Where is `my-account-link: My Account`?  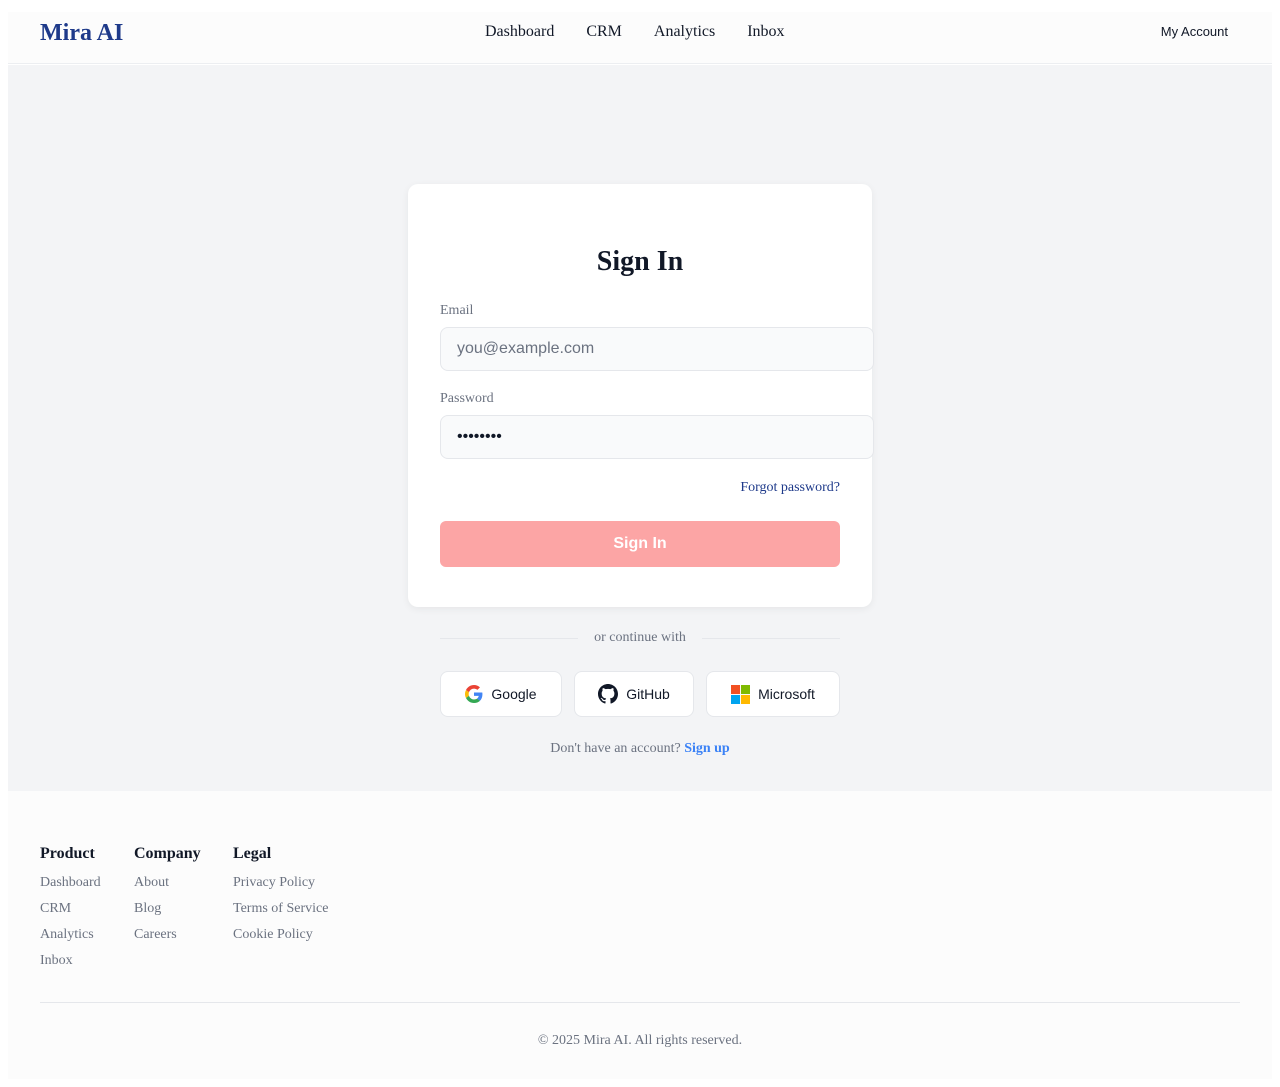
my-account-link: My Account is located at coordinates (1194, 32).